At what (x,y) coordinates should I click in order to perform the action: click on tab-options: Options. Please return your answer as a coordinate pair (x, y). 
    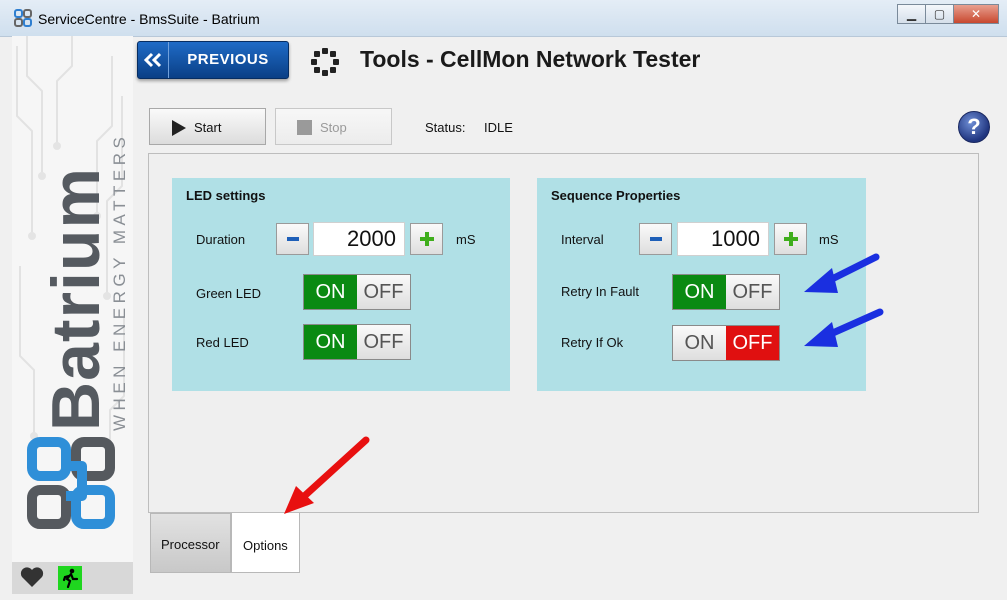
    Looking at the image, I should click on (265, 543).